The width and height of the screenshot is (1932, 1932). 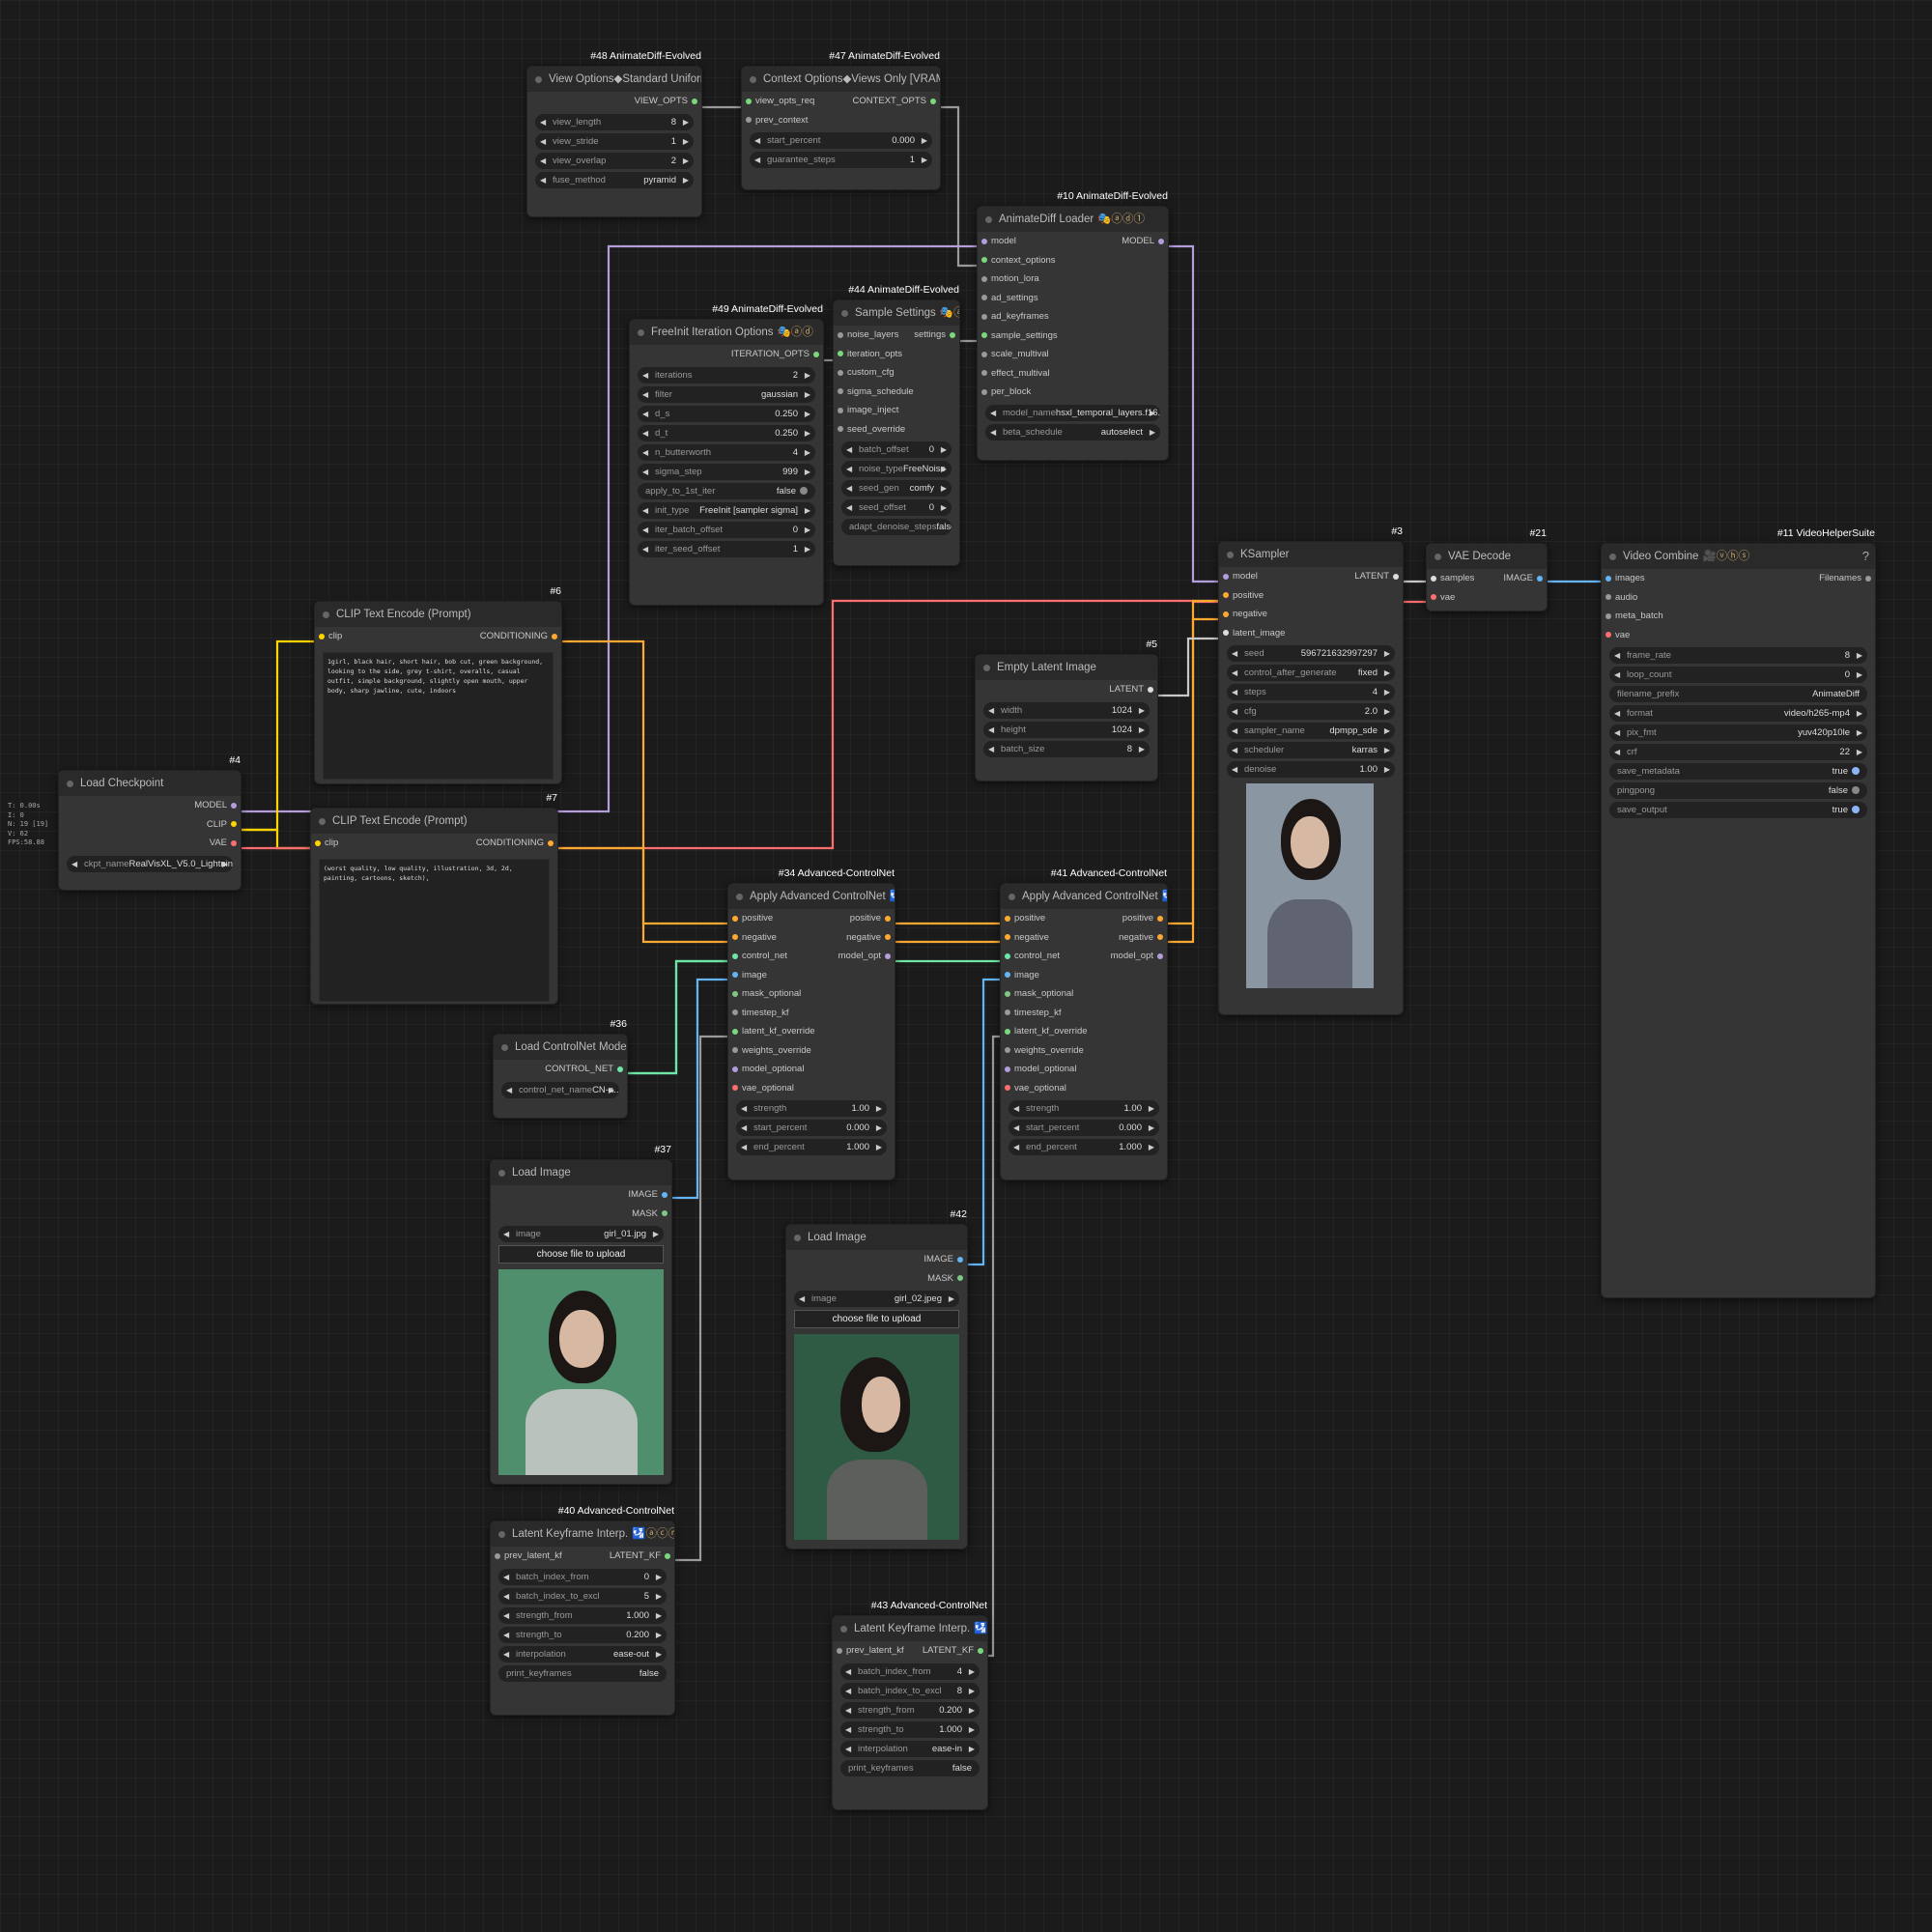 What do you see at coordinates (726, 394) in the screenshot?
I see `widget-filter: filter gaussian` at bounding box center [726, 394].